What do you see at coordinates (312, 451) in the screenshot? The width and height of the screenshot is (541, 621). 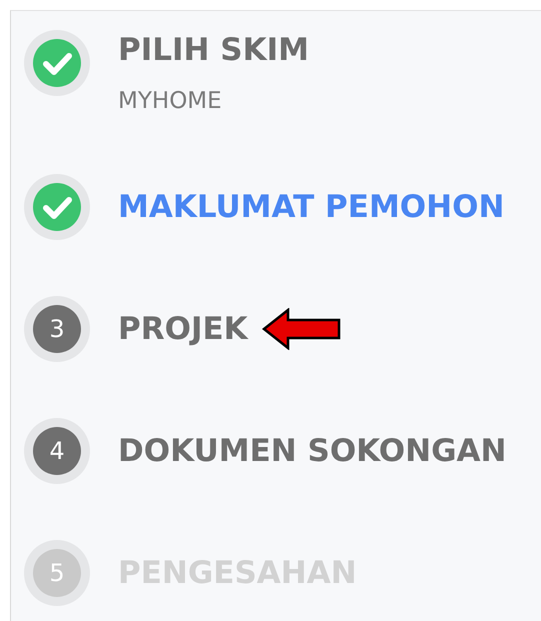 I see `step-label: DOKUMEN SOKONGAN` at bounding box center [312, 451].